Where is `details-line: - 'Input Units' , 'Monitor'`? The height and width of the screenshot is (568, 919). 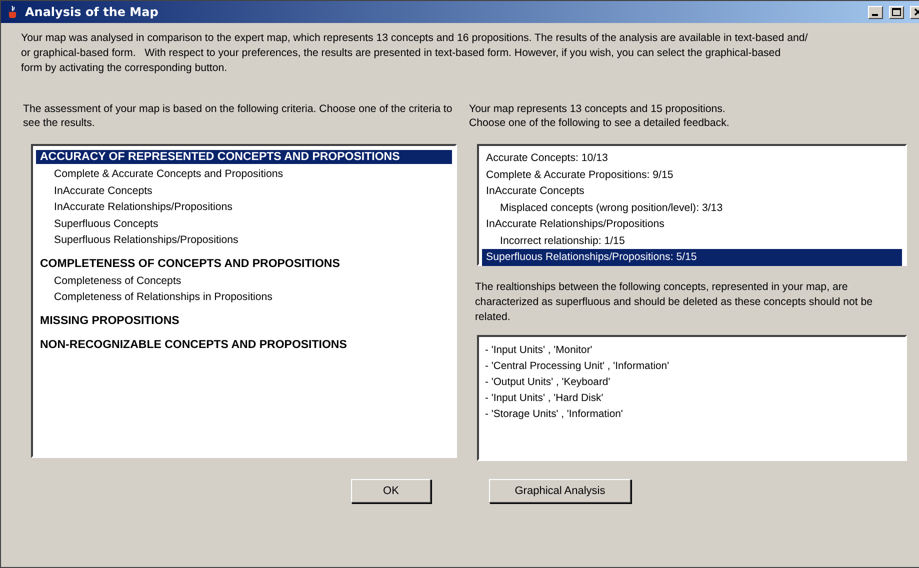 details-line: - 'Input Units' , 'Monitor' is located at coordinates (539, 351).